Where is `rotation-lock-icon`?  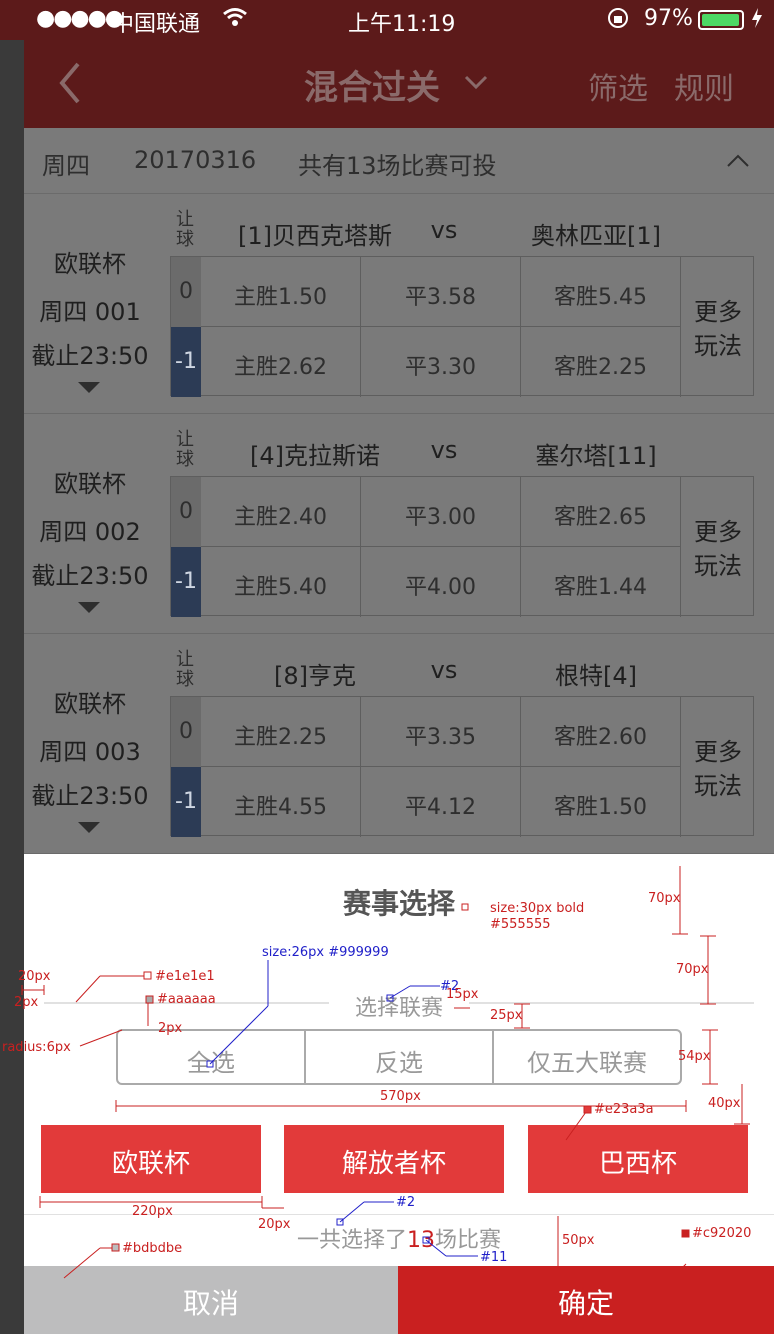
rotation-lock-icon is located at coordinates (618, 21).